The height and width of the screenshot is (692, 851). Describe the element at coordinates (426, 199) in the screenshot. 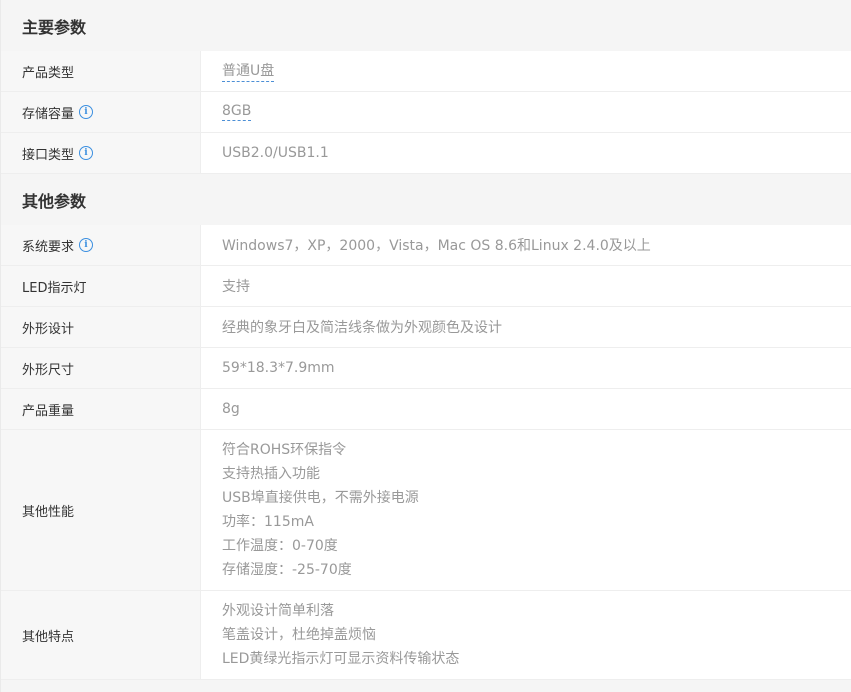

I see `section-header: 其他参数` at that location.